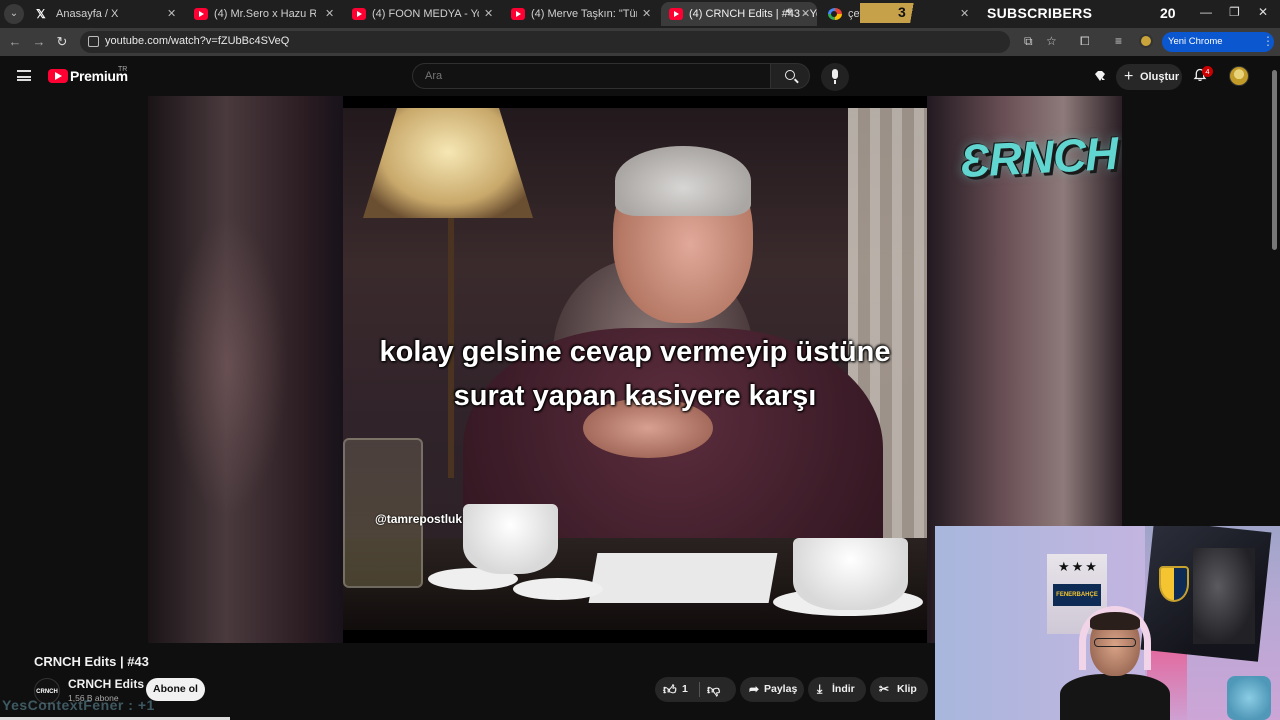  What do you see at coordinates (1218, 49) in the screenshot?
I see `chrome-update-button: Yeni Chrome kullanılabilir` at bounding box center [1218, 49].